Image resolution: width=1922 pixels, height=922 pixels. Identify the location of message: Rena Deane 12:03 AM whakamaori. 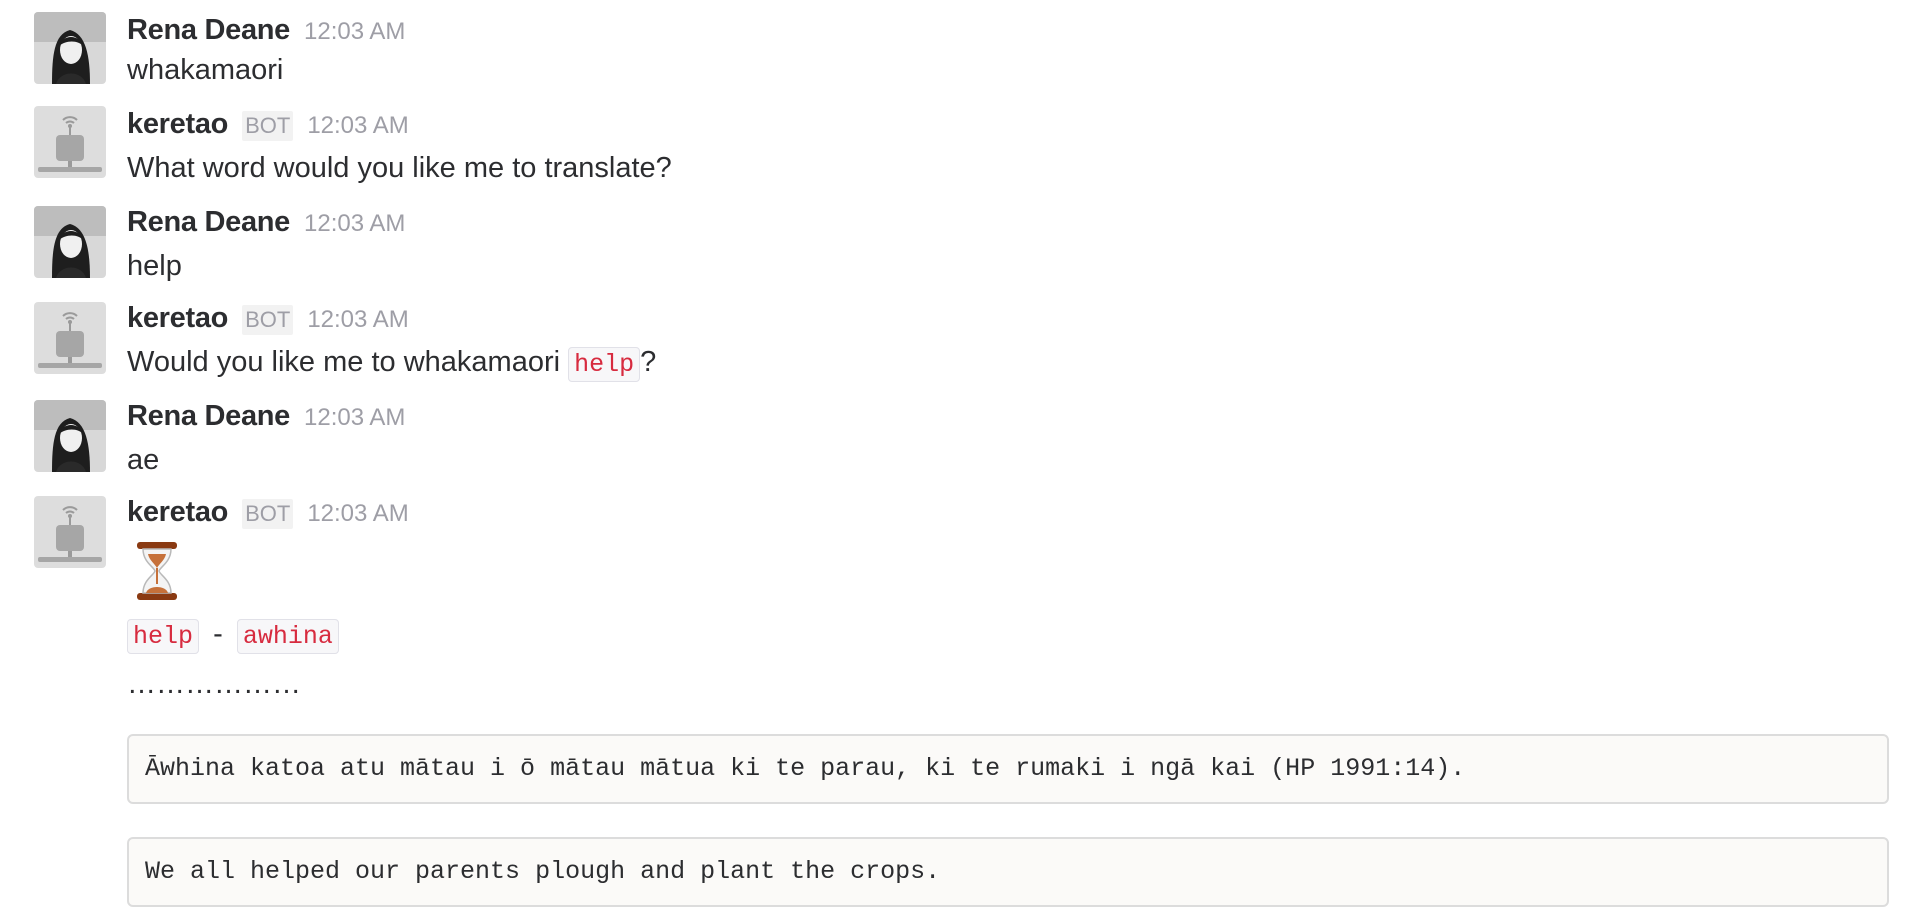
(961, 48).